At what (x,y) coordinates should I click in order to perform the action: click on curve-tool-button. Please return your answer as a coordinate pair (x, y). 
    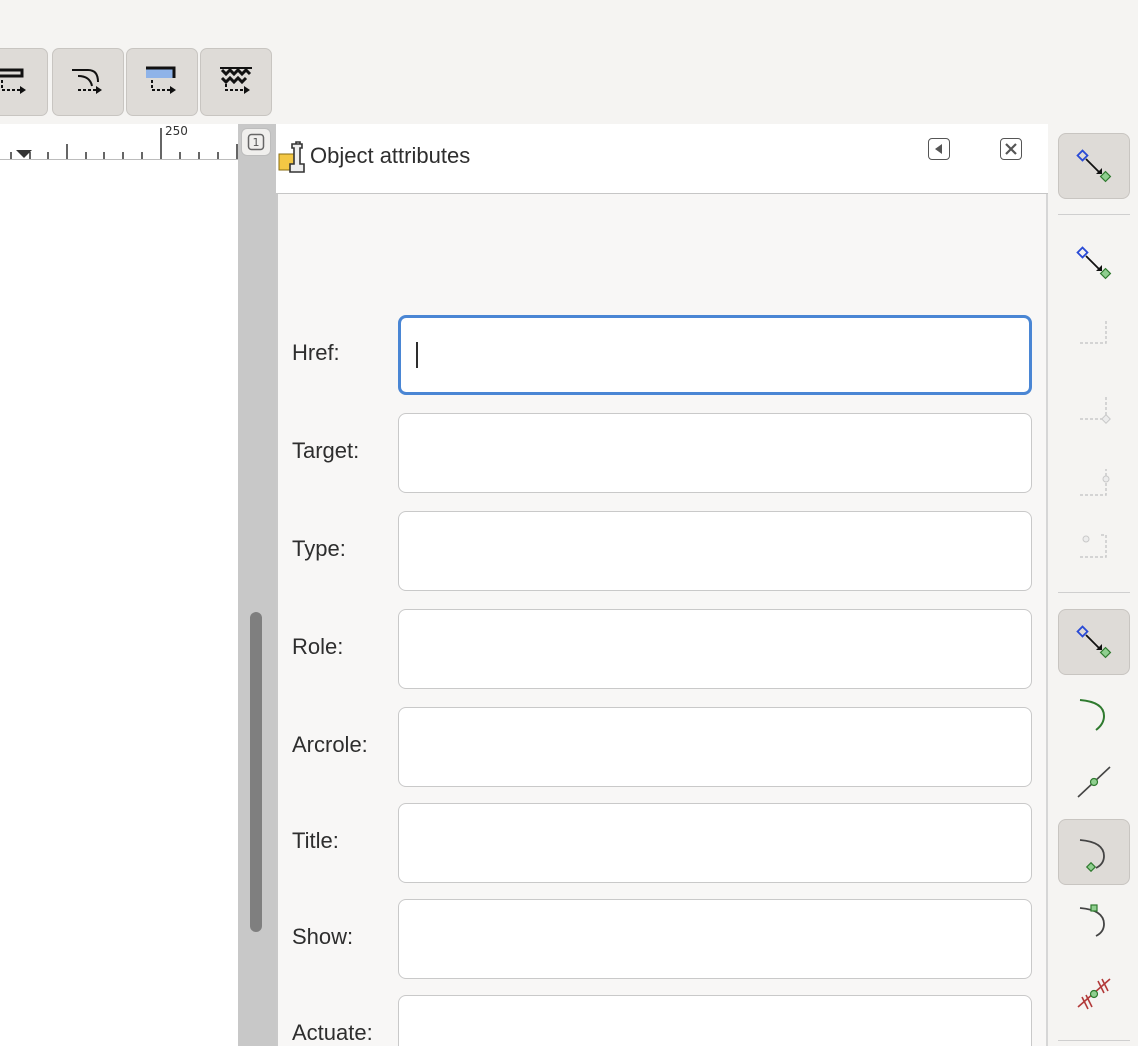
    Looking at the image, I should click on (1094, 714).